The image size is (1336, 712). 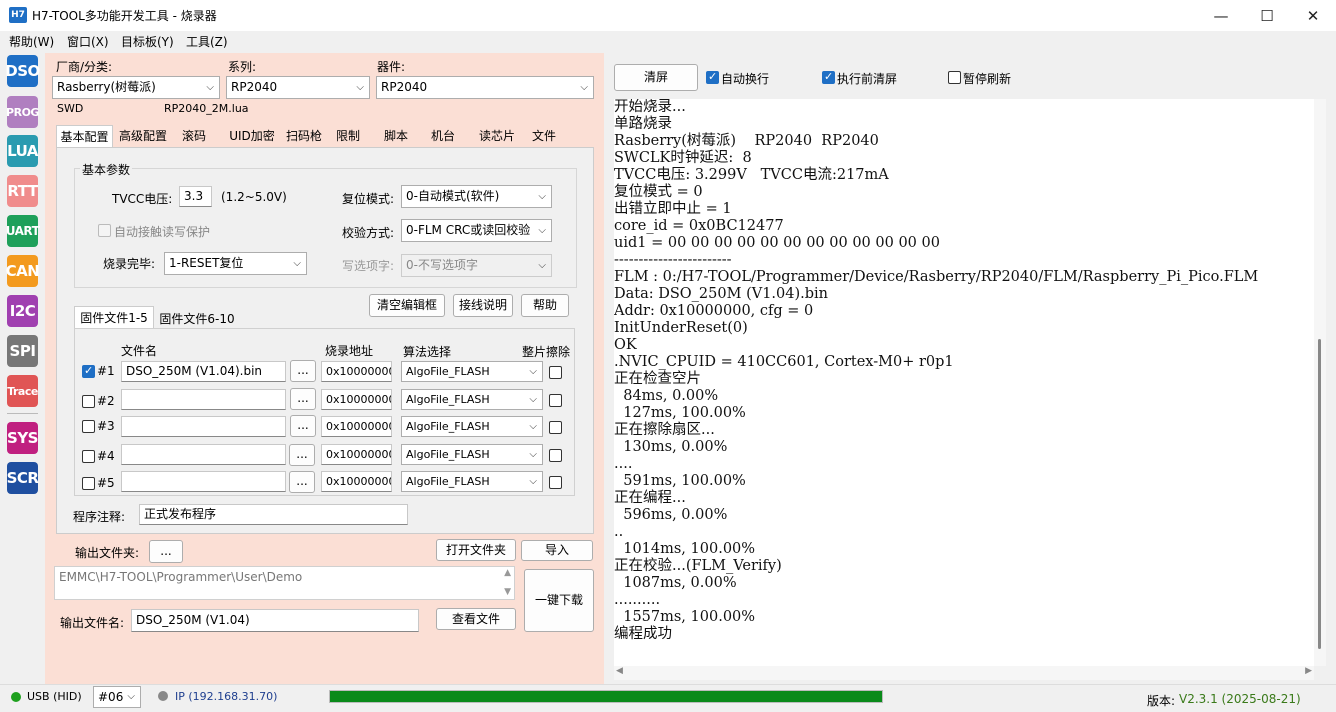 I want to click on one-click-download-button: 一键下载, so click(x=559, y=600).